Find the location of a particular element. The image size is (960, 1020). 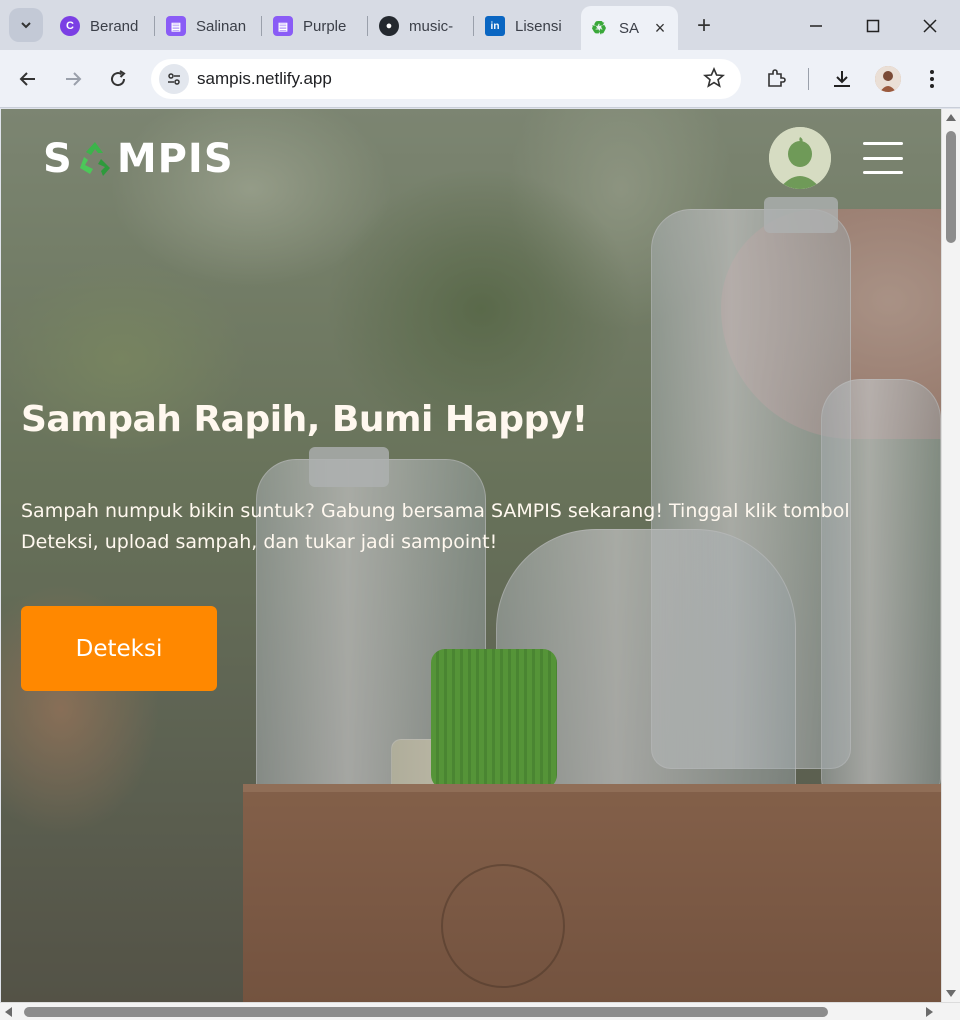

hamburger-menu-button is located at coordinates (883, 158).